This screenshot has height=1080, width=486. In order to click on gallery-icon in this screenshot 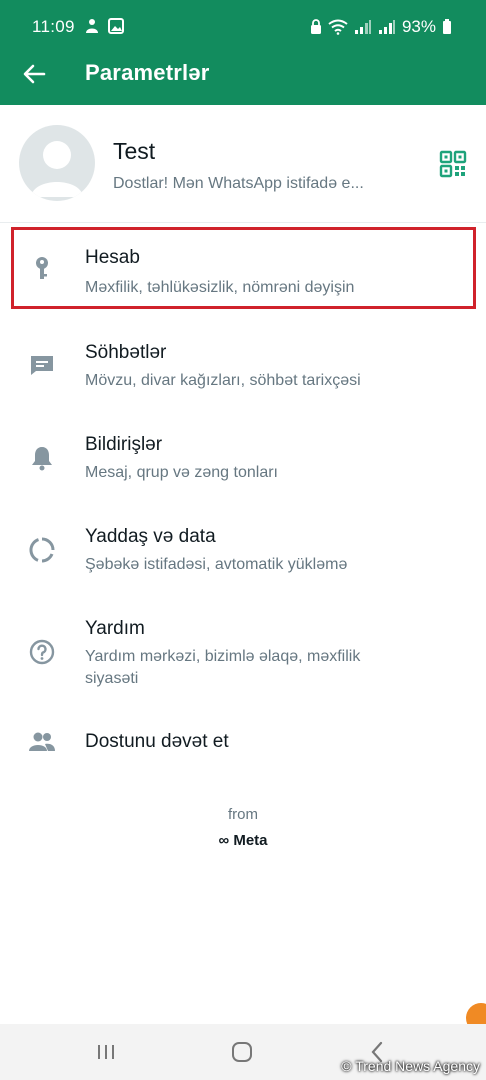, I will do `click(116, 26)`.